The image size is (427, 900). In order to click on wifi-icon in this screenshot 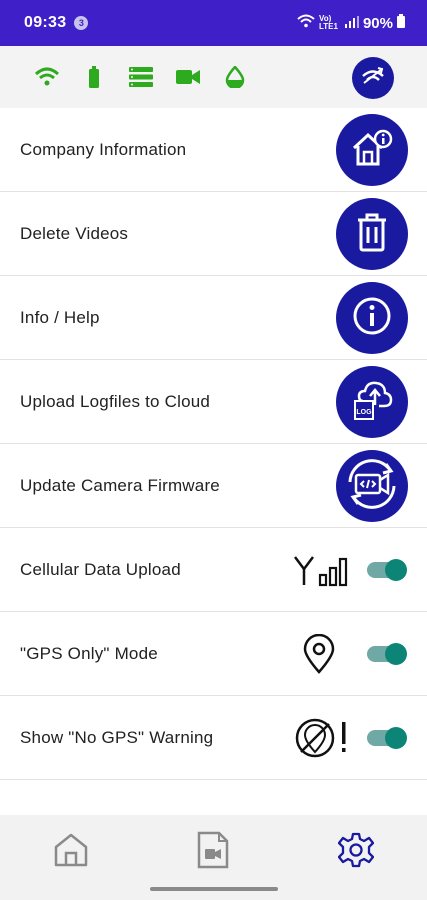, I will do `click(47, 77)`.